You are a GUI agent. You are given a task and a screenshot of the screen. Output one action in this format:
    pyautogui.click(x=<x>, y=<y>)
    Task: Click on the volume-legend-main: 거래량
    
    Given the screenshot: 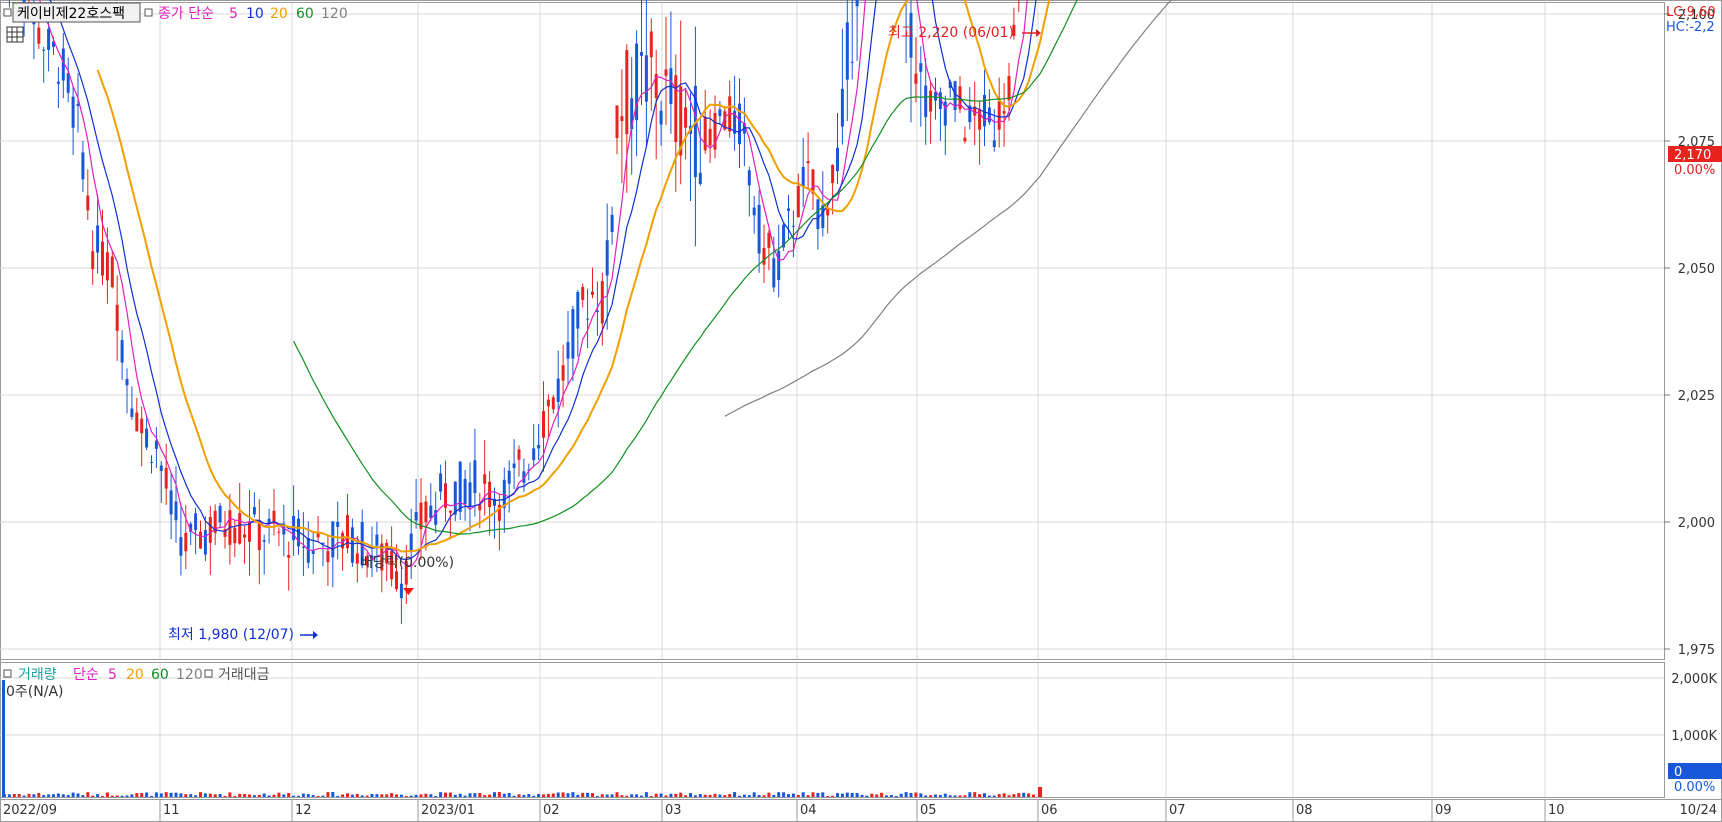 What is the action you would take?
    pyautogui.click(x=37, y=675)
    